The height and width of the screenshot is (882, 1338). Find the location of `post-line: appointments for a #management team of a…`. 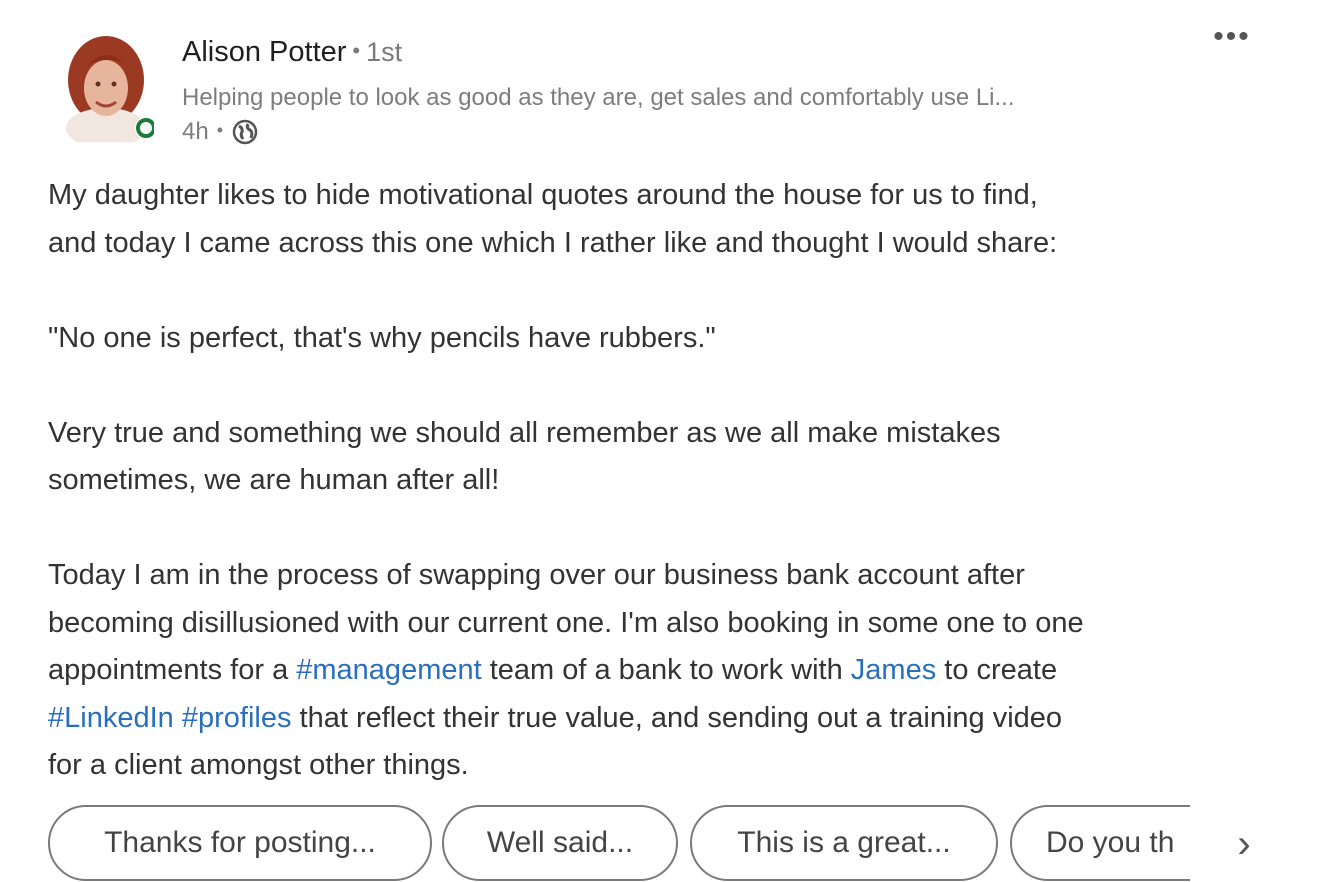

post-line: appointments for a #management team of a… is located at coordinates (668, 671).